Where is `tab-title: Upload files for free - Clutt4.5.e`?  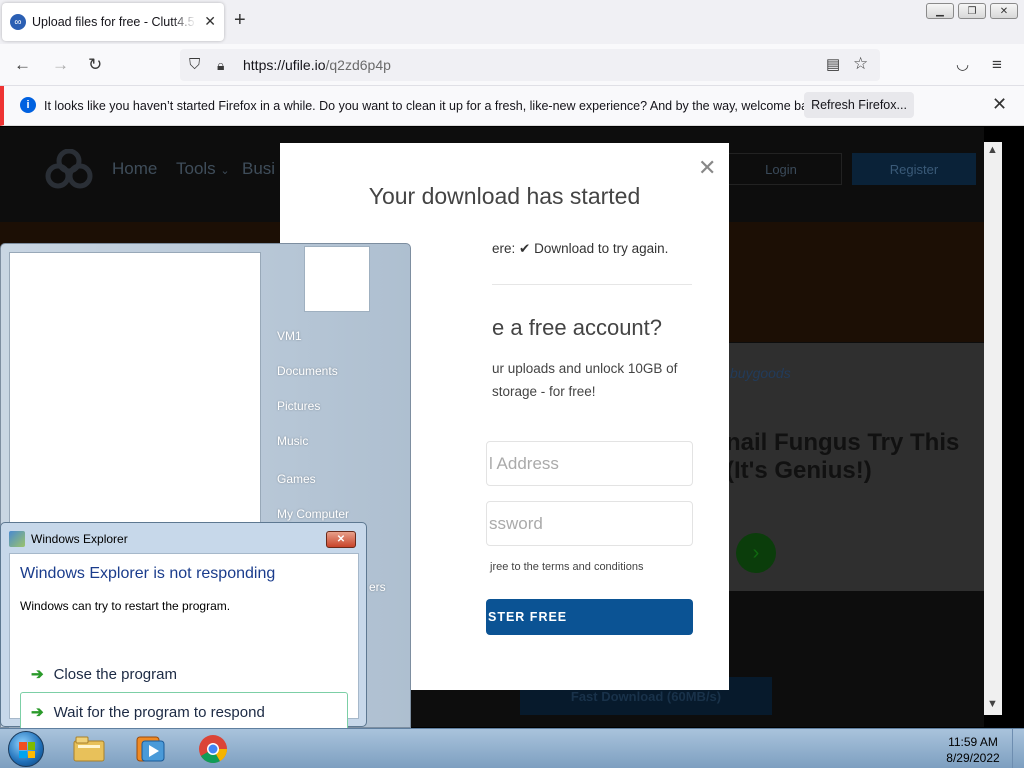 tab-title: Upload files for free - Clutt4.5.e is located at coordinates (114, 22).